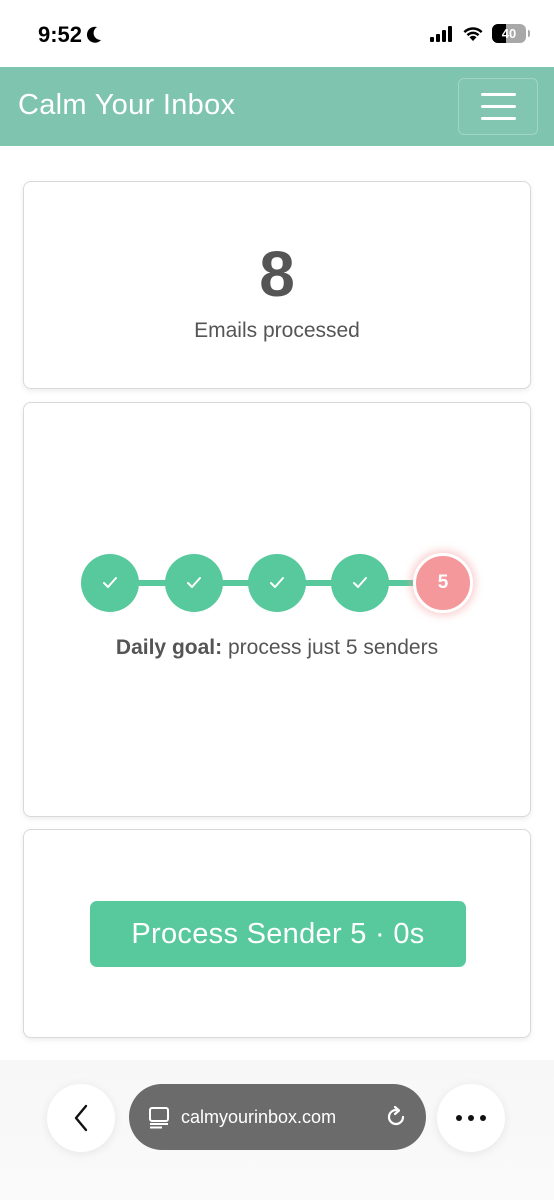 The height and width of the screenshot is (1200, 554). Describe the element at coordinates (60, 34) in the screenshot. I see `clock: 9:52` at that location.